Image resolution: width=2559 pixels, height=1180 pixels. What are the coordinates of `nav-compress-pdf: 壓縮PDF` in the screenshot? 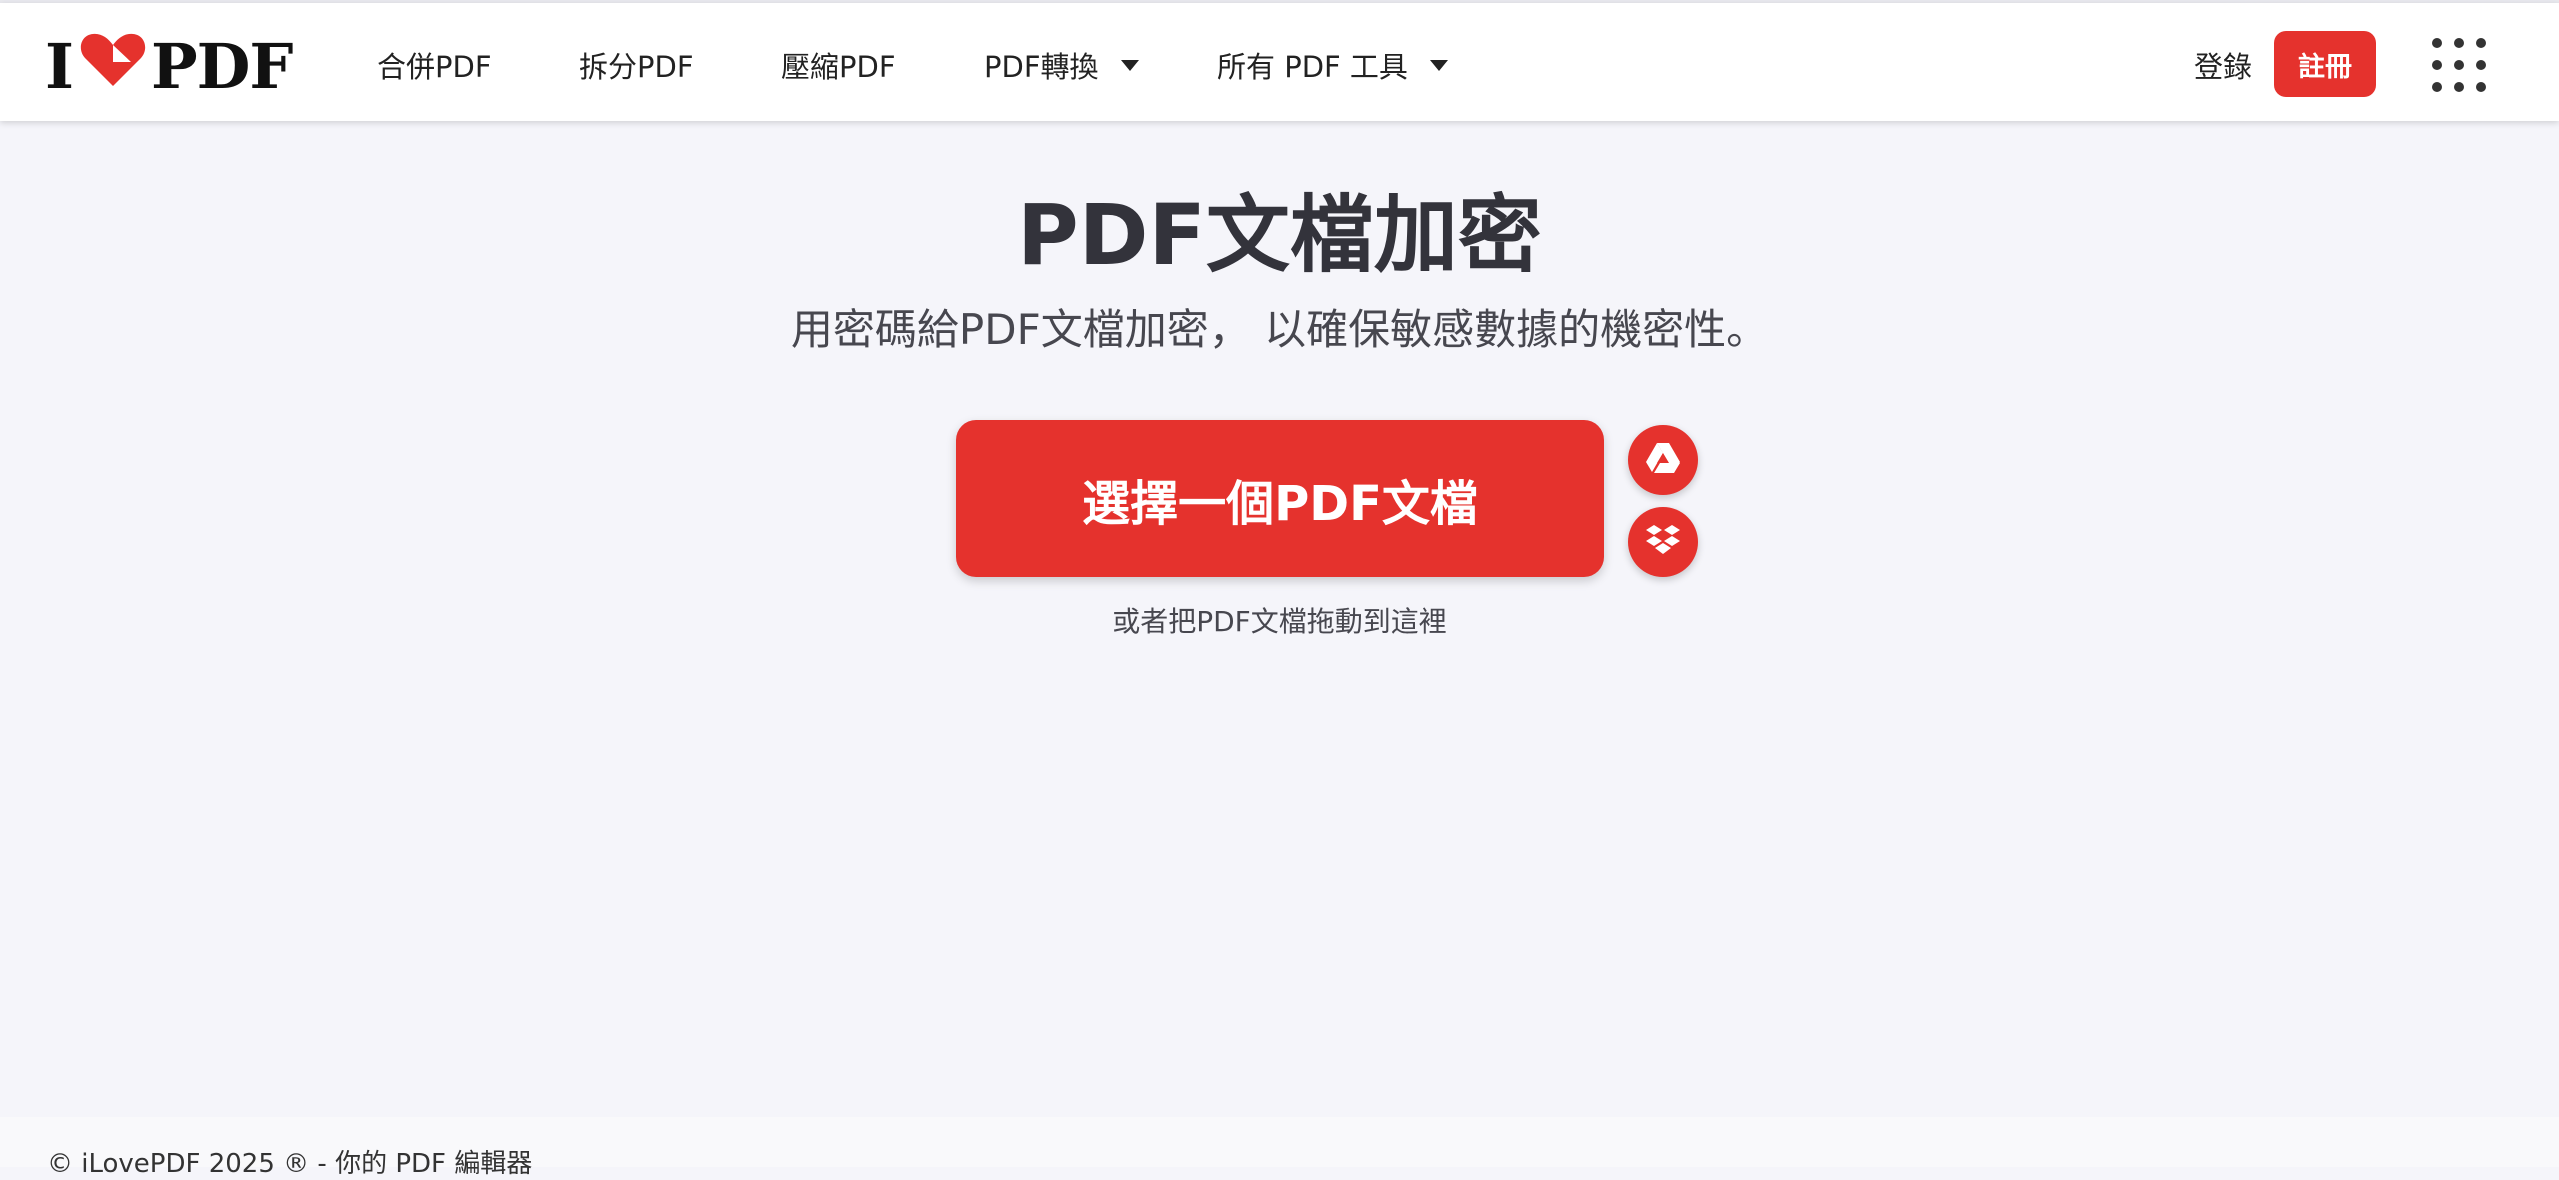 It's located at (838, 65).